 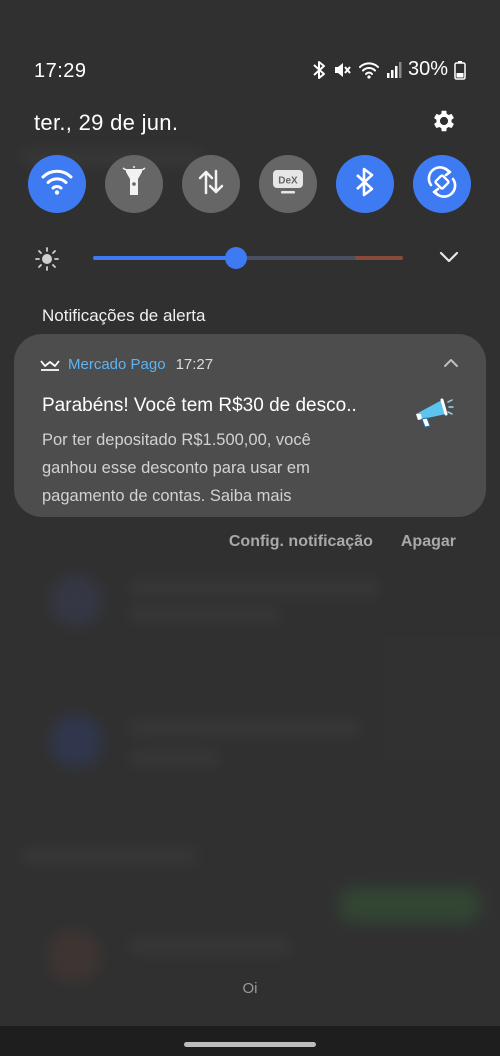 What do you see at coordinates (301, 542) in the screenshot?
I see `notification-settings-button: Config. notificação` at bounding box center [301, 542].